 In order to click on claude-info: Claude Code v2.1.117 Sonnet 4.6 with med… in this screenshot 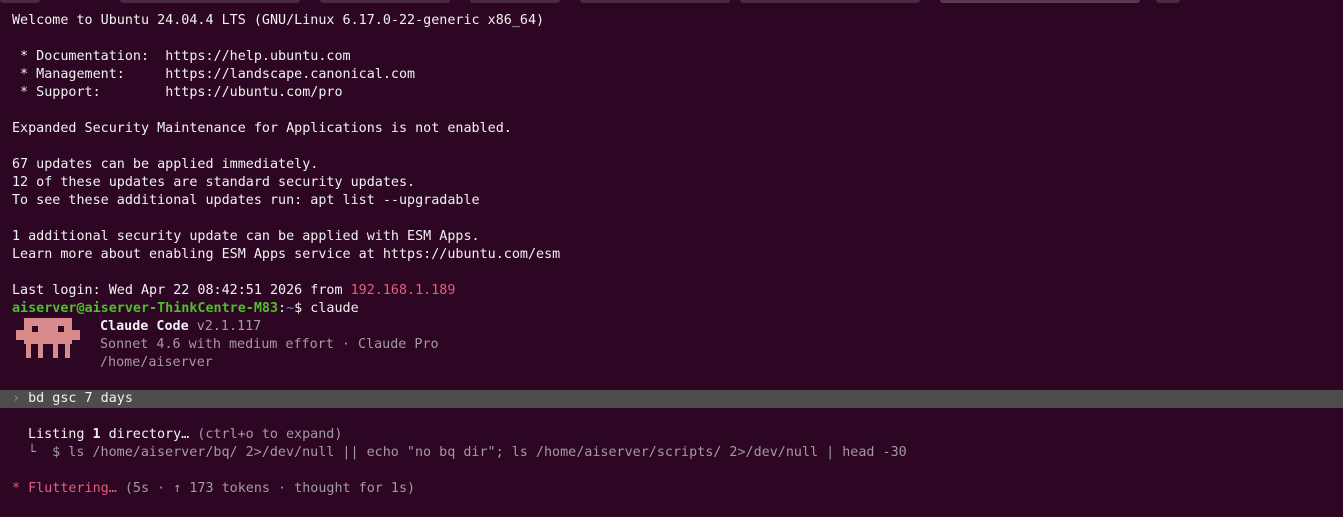, I will do `click(269, 345)`.